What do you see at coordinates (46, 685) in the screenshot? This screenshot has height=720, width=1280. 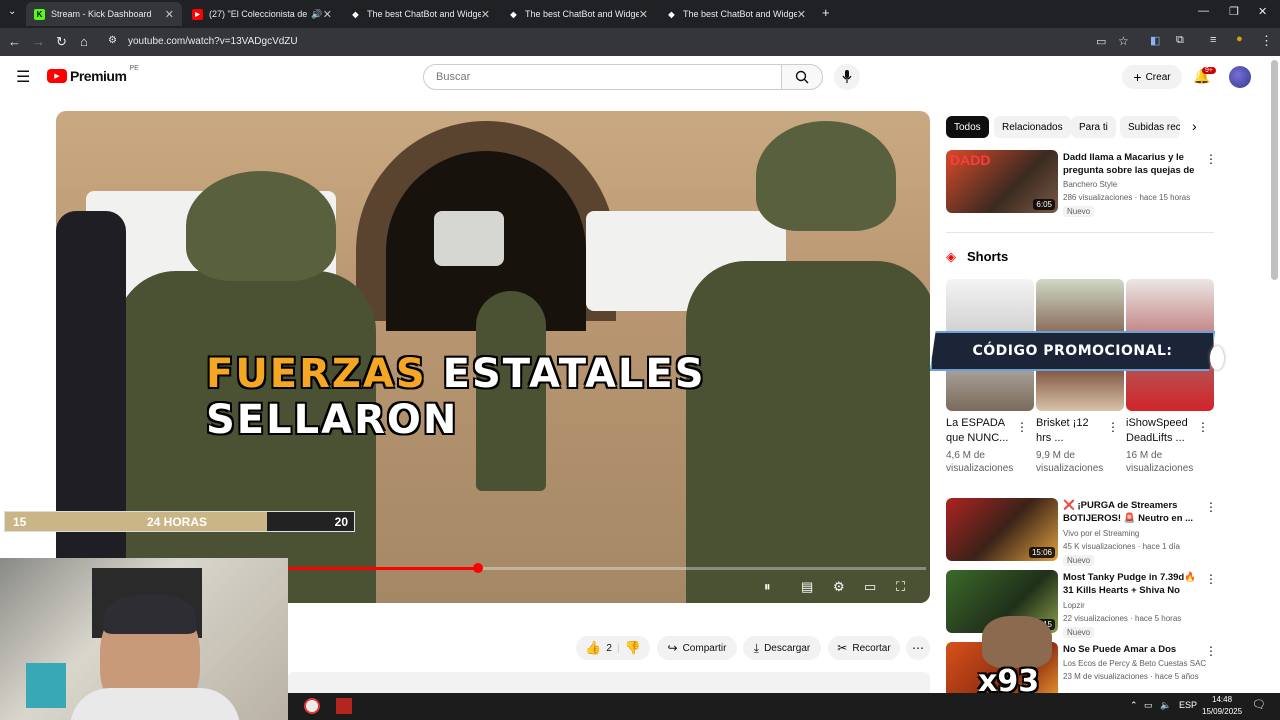 I see `webcam-basket` at bounding box center [46, 685].